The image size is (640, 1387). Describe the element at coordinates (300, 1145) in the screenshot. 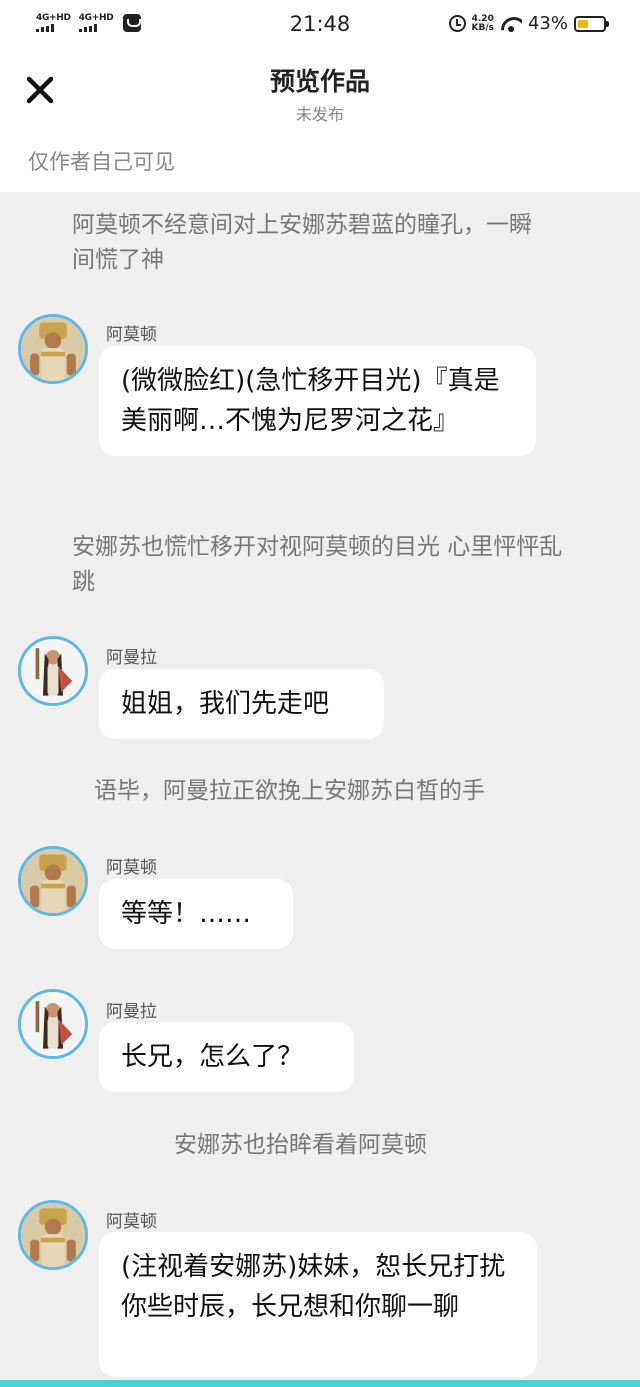

I see `narration: 安娜苏也抬眸看着阿莫顿` at that location.